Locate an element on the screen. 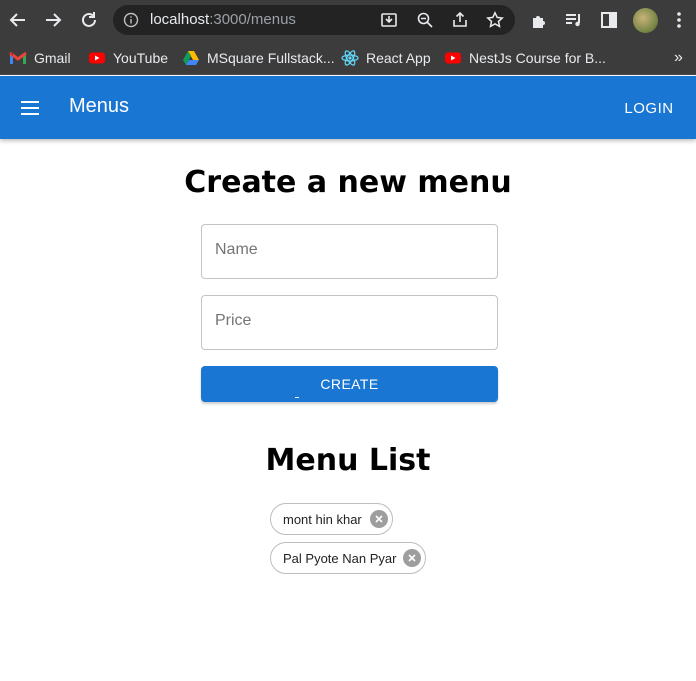  more-bookmarks-button: » is located at coordinates (678, 58).